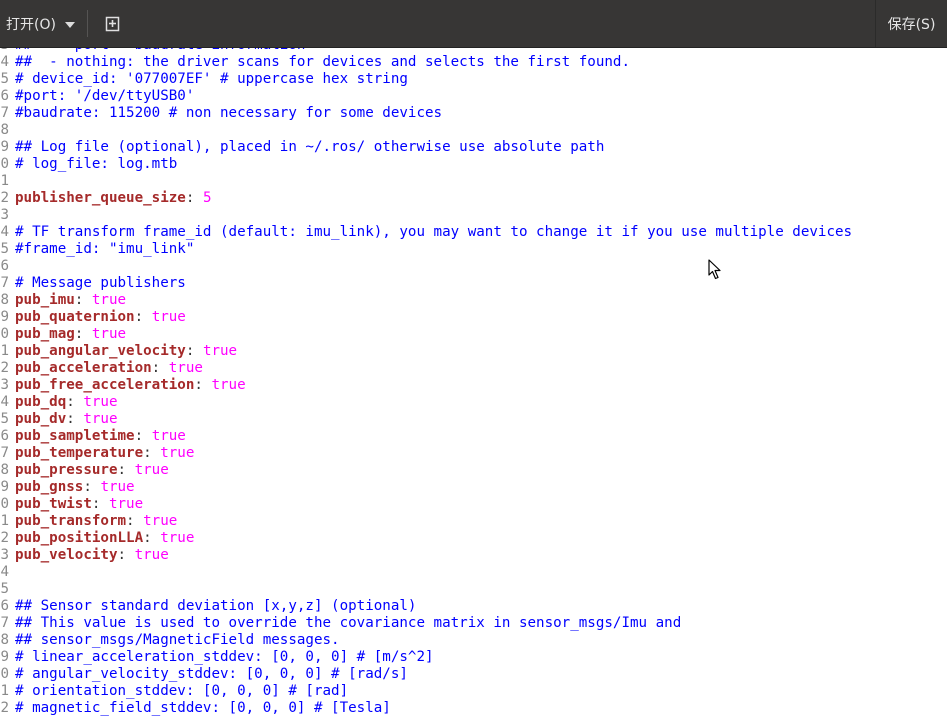 The image size is (947, 719). I want to click on chevron-down-icon, so click(69, 24).